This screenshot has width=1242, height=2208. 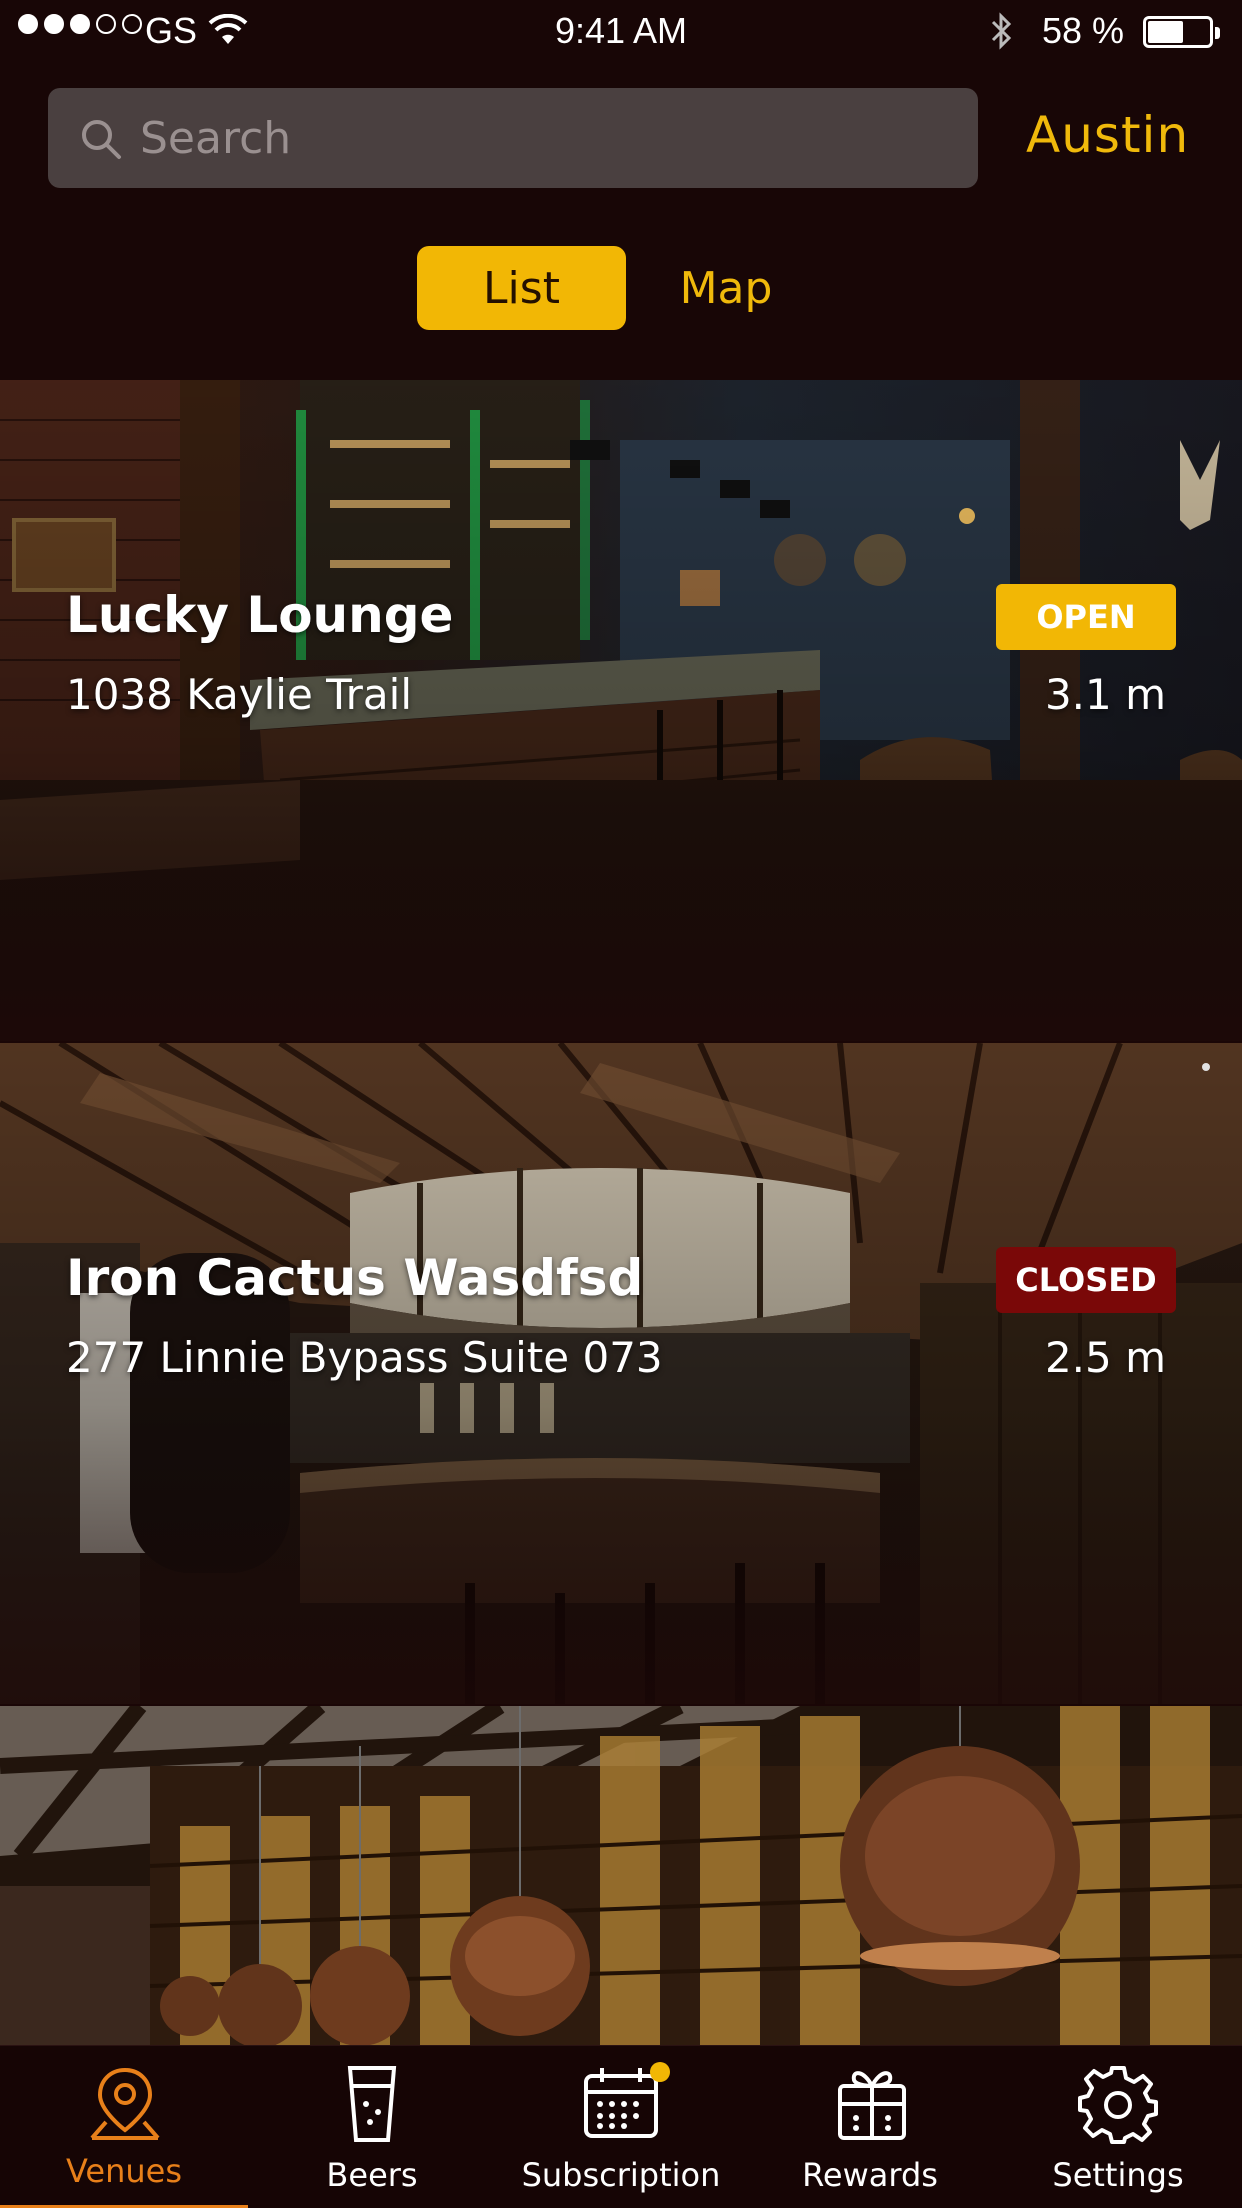 What do you see at coordinates (621, 2103) in the screenshot?
I see `calendar-icon` at bounding box center [621, 2103].